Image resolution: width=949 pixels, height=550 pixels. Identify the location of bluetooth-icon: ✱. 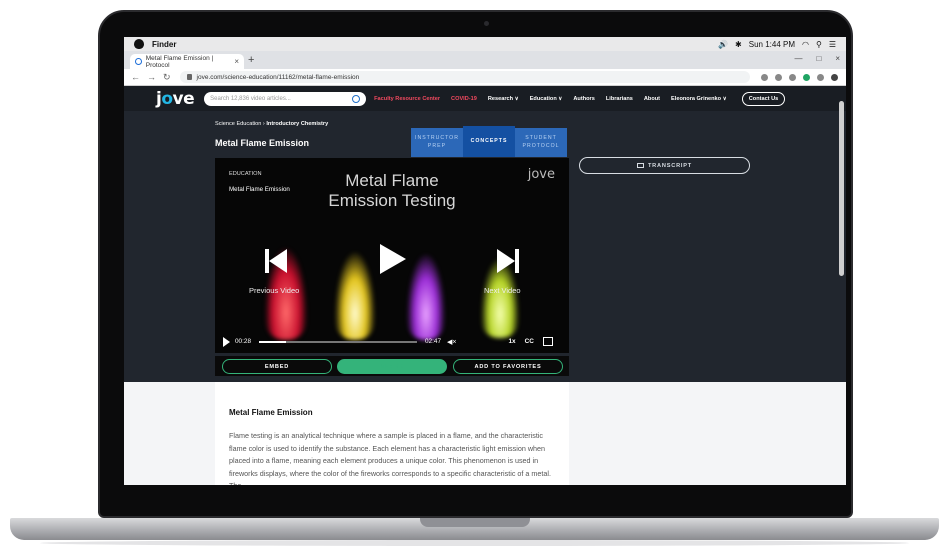
(738, 44).